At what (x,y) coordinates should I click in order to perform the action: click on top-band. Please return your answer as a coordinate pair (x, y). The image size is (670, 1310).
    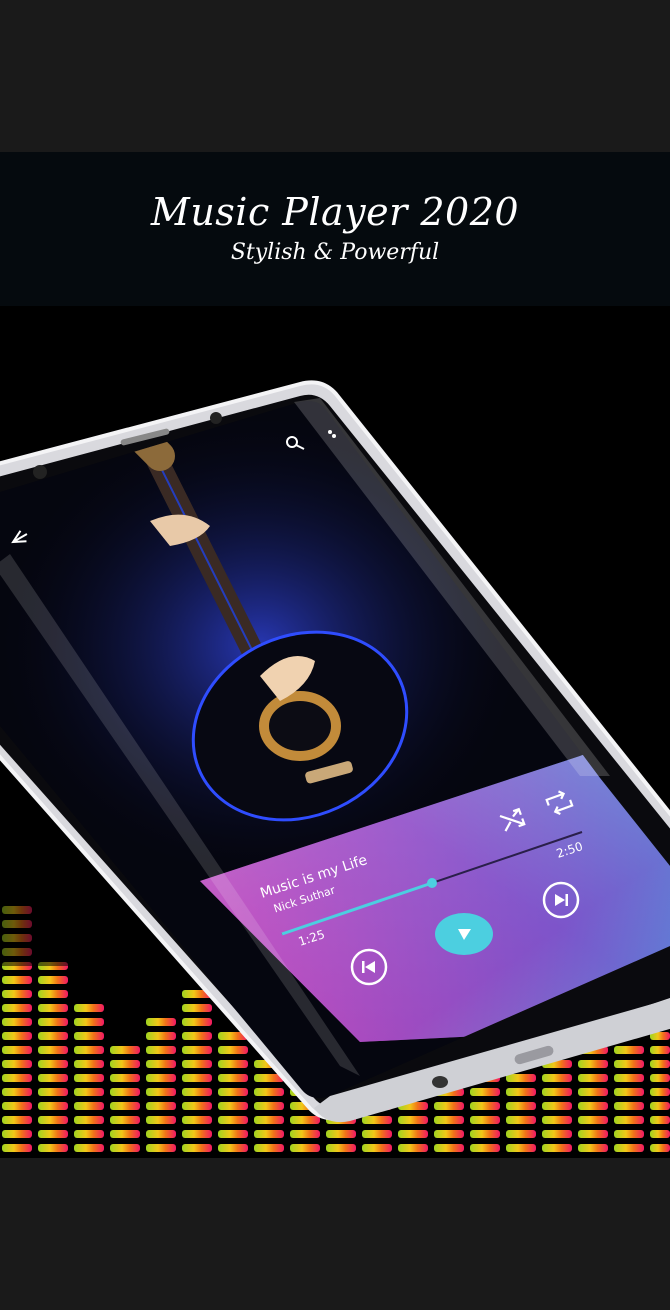
    Looking at the image, I should click on (335, 76).